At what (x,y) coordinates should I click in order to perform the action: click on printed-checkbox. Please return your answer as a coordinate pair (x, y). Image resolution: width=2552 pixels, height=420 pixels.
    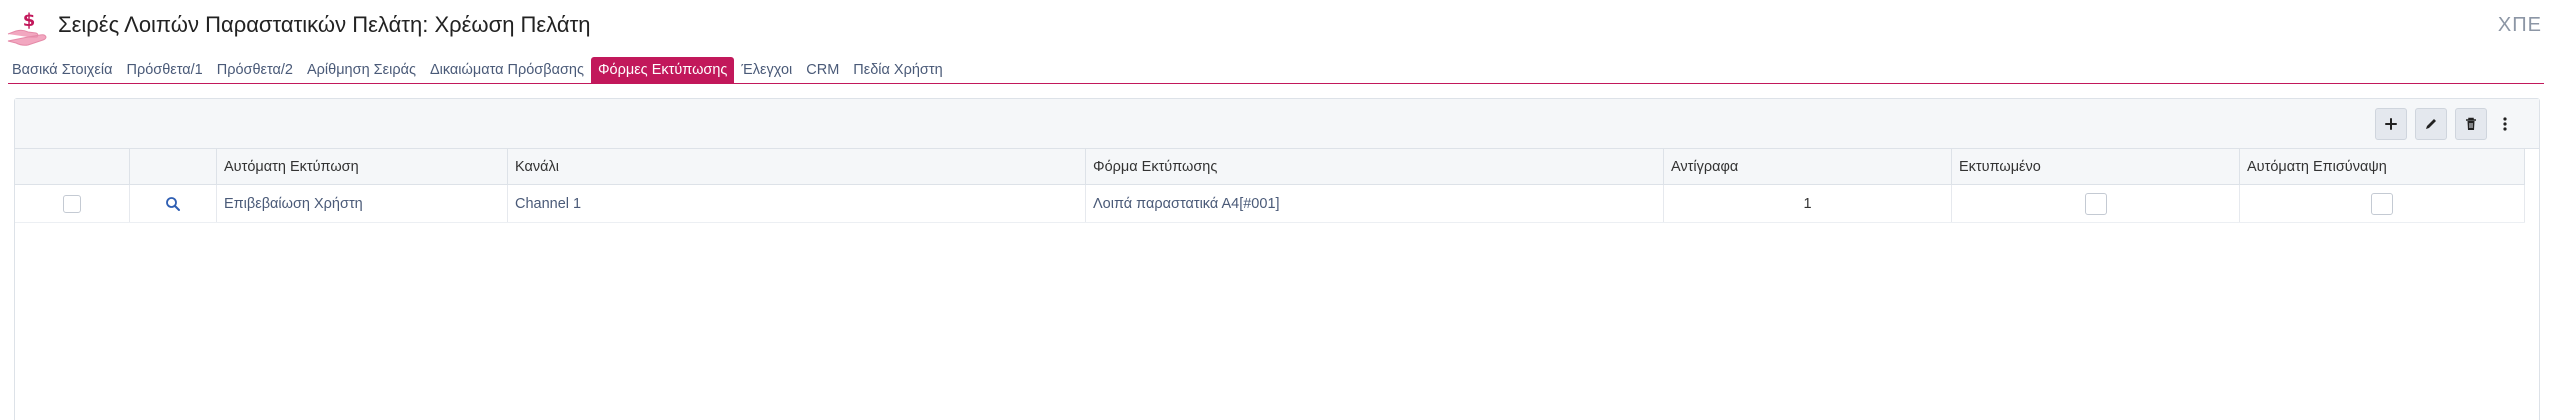
    Looking at the image, I should click on (2095, 203).